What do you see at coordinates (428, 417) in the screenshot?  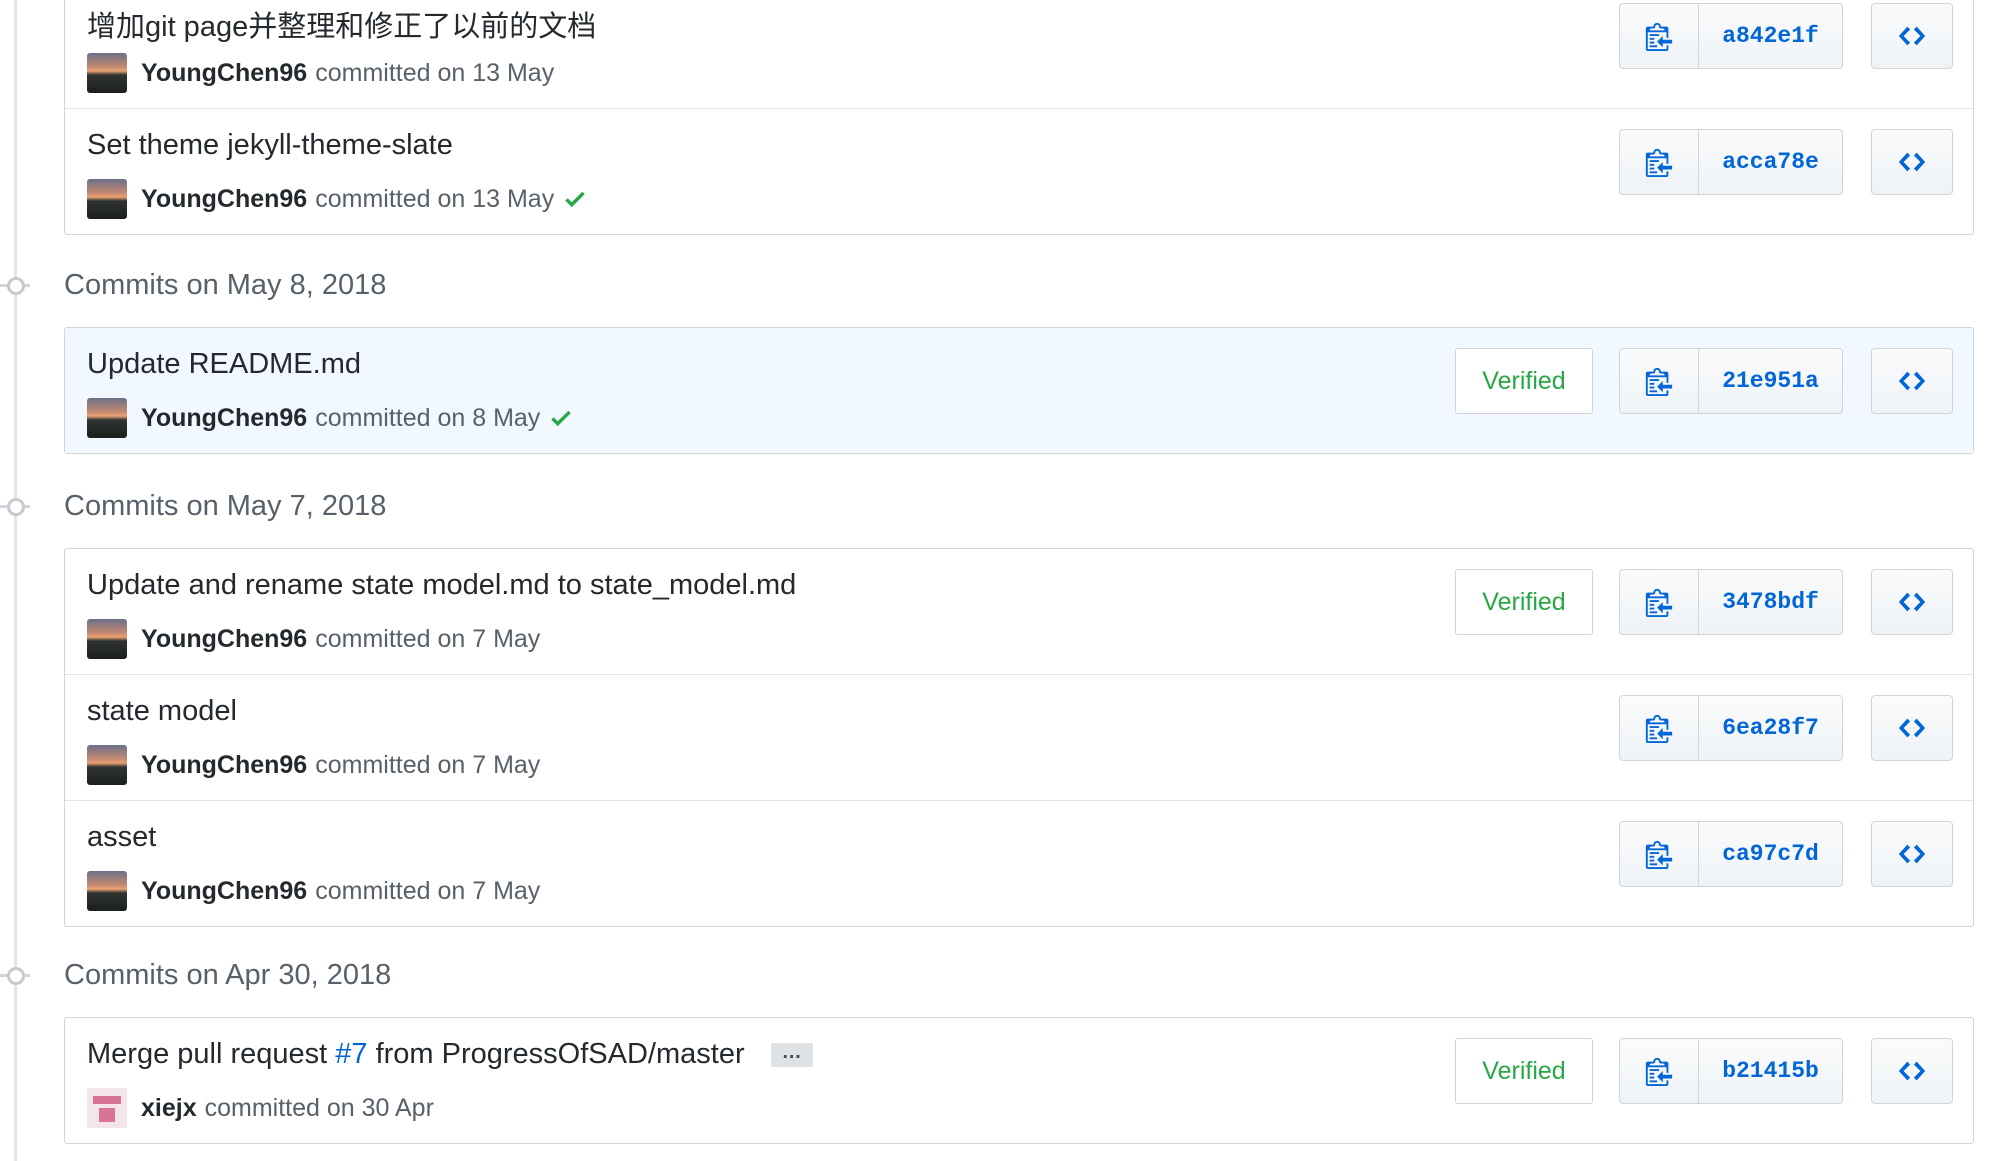 I see `commit-date: committed on 8 May` at bounding box center [428, 417].